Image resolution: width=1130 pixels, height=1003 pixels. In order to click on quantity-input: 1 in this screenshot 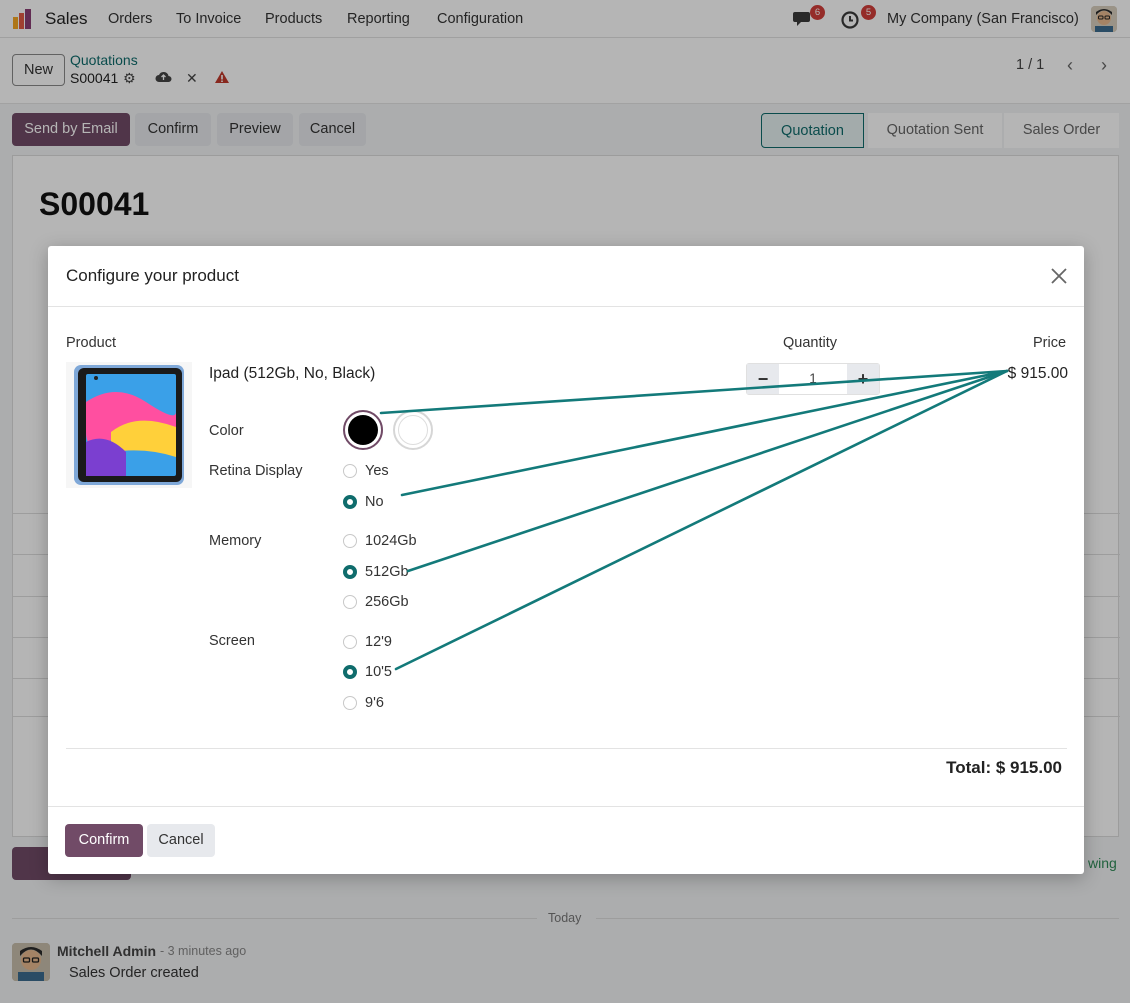, I will do `click(813, 379)`.